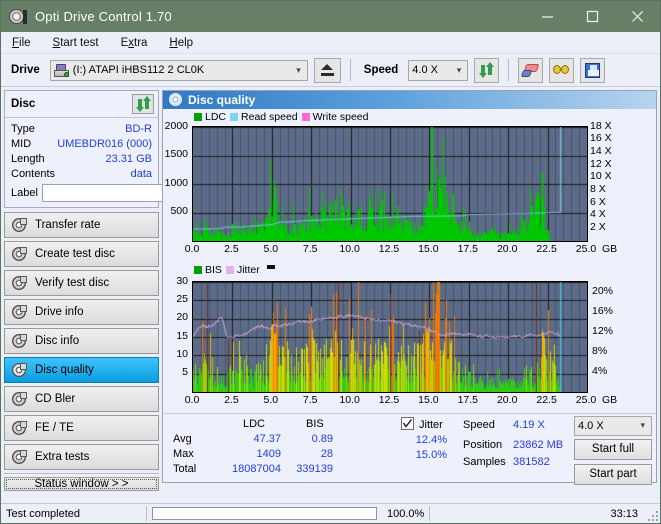 The width and height of the screenshot is (661, 524). What do you see at coordinates (431, 424) in the screenshot?
I see `jitter-label: Jitter` at bounding box center [431, 424].